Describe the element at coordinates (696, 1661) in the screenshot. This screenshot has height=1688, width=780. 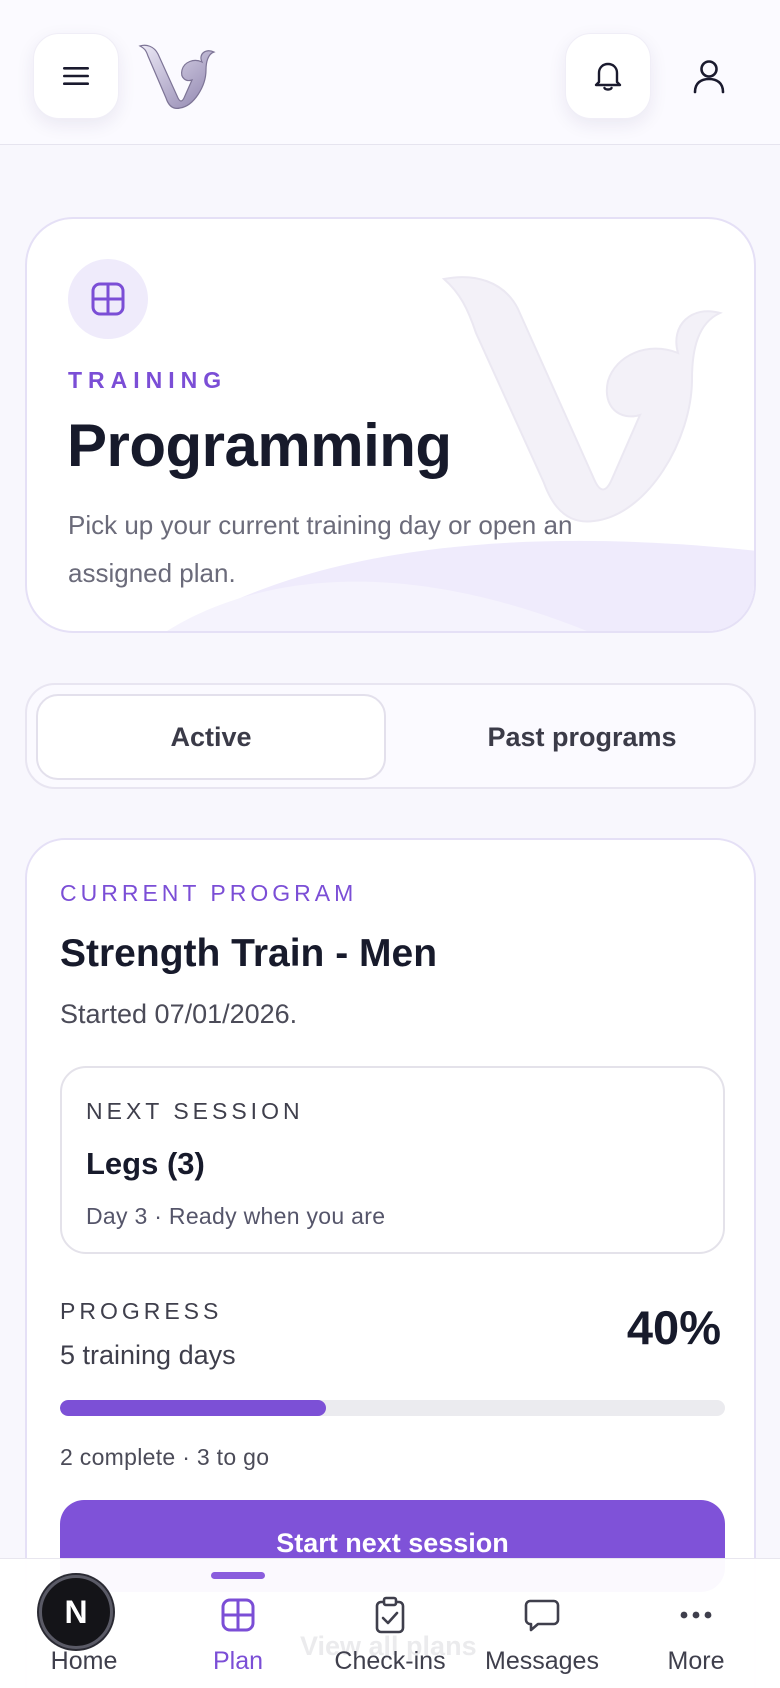
I see `nav-more-label: More` at that location.